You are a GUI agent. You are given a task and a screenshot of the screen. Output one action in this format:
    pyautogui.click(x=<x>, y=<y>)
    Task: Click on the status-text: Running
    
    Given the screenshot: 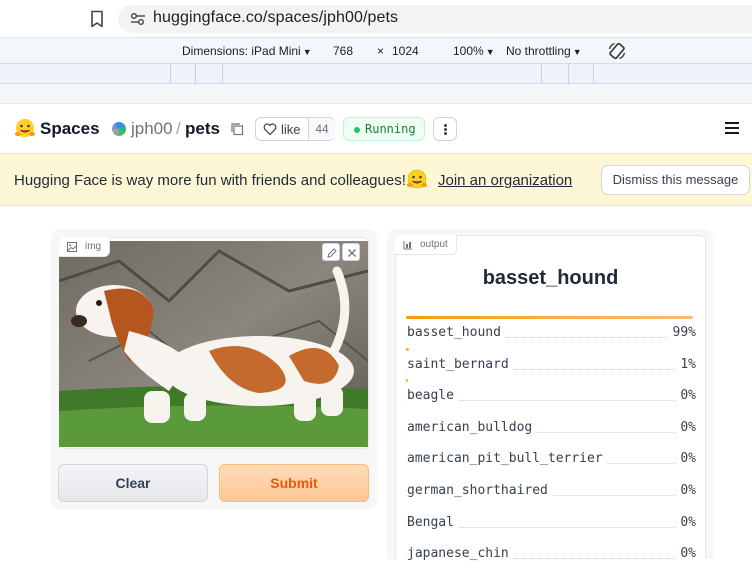 What is the action you would take?
    pyautogui.click(x=390, y=129)
    